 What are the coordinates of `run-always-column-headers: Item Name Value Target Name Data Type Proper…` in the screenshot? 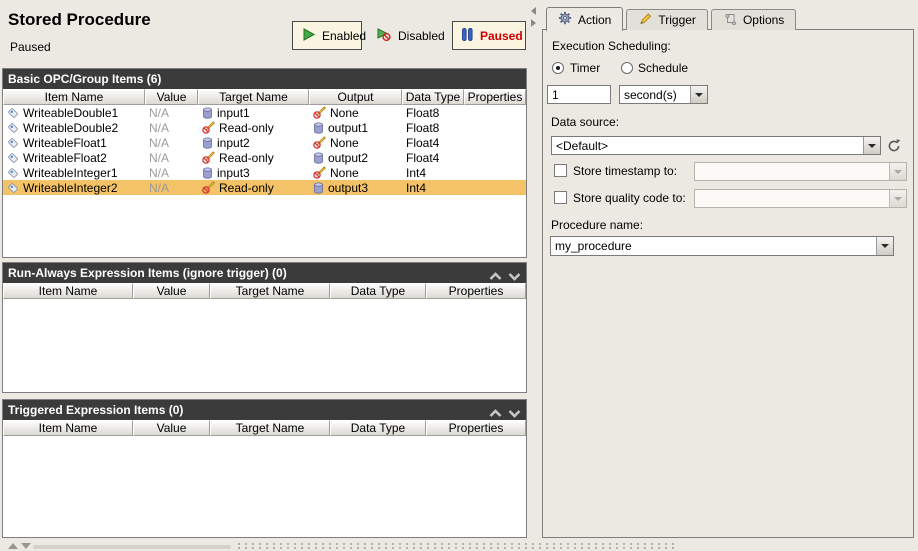 It's located at (264, 291).